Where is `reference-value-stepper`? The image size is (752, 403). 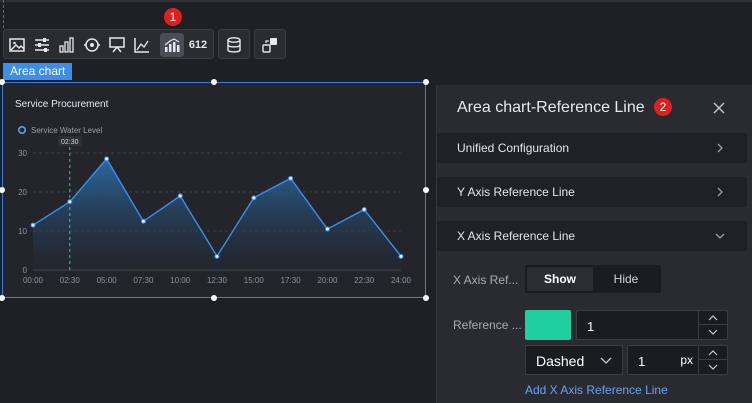 reference-value-stepper is located at coordinates (712, 325).